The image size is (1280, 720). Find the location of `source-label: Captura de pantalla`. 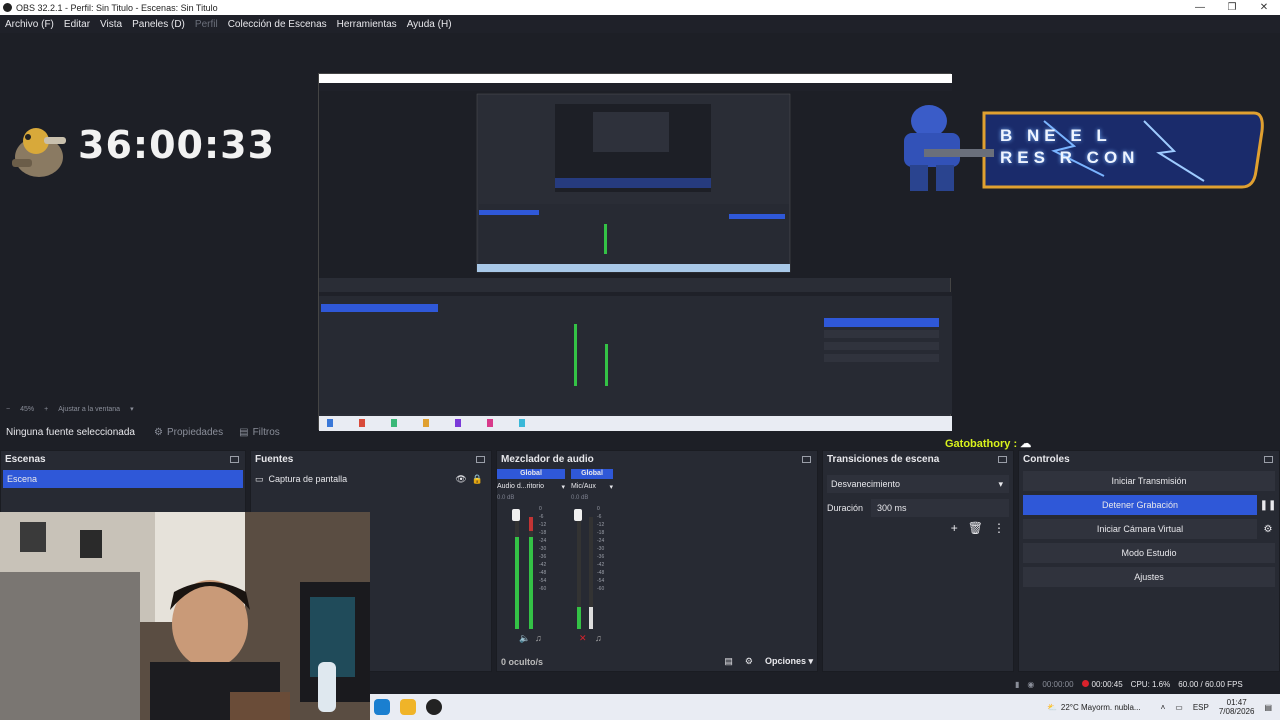

source-label: Captura de pantalla is located at coordinates (308, 479).